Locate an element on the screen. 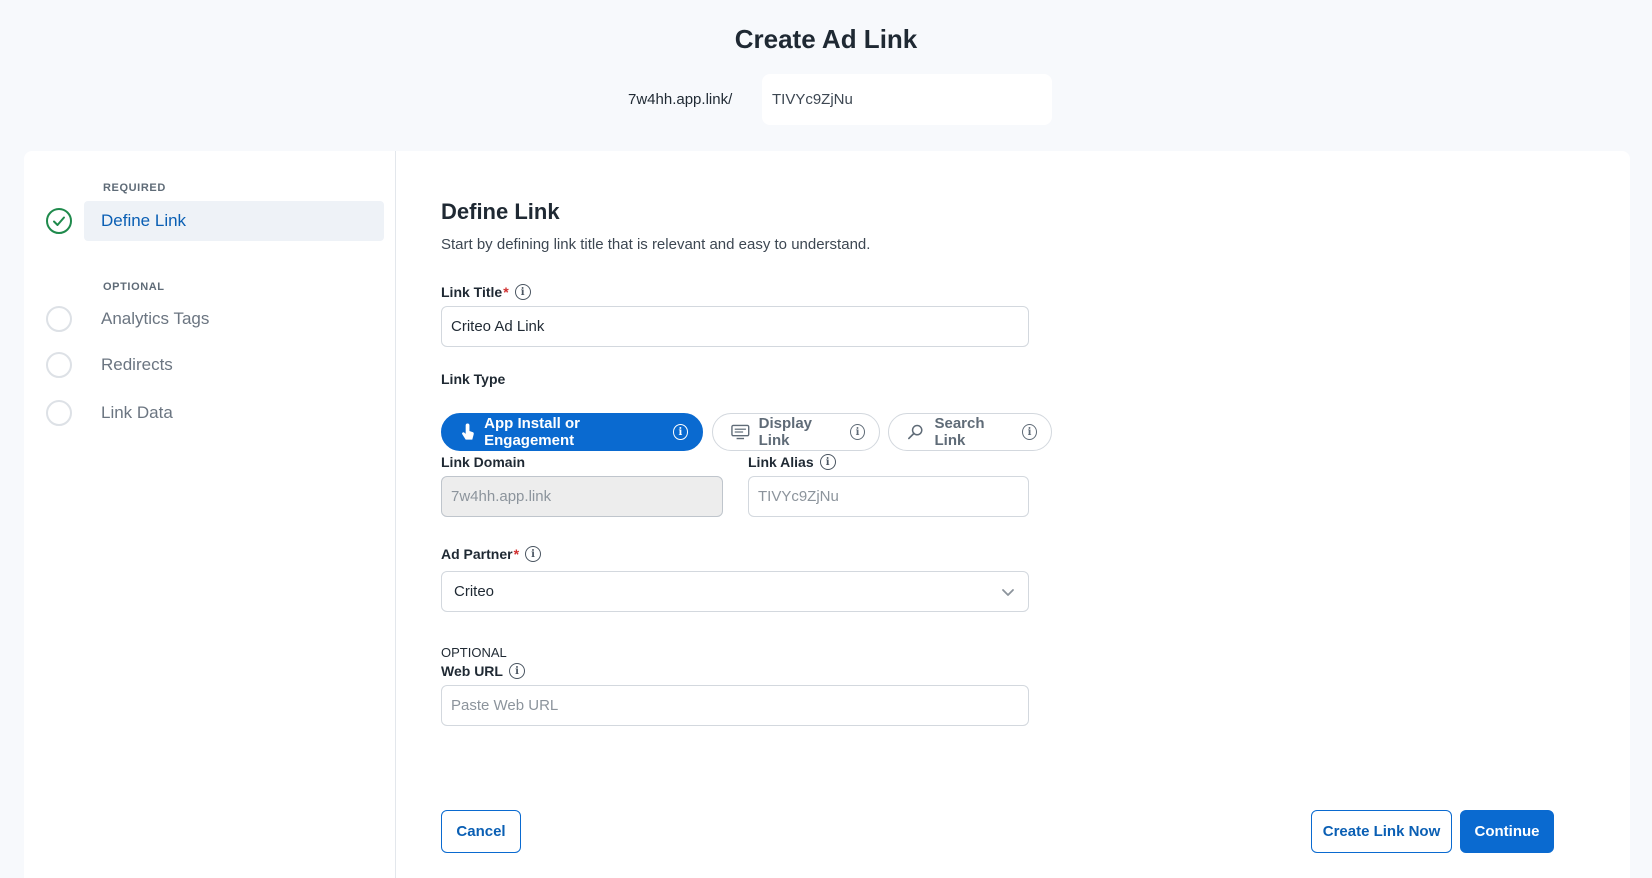 The image size is (1652, 878). required-section-label: REQUIRED is located at coordinates (134, 188).